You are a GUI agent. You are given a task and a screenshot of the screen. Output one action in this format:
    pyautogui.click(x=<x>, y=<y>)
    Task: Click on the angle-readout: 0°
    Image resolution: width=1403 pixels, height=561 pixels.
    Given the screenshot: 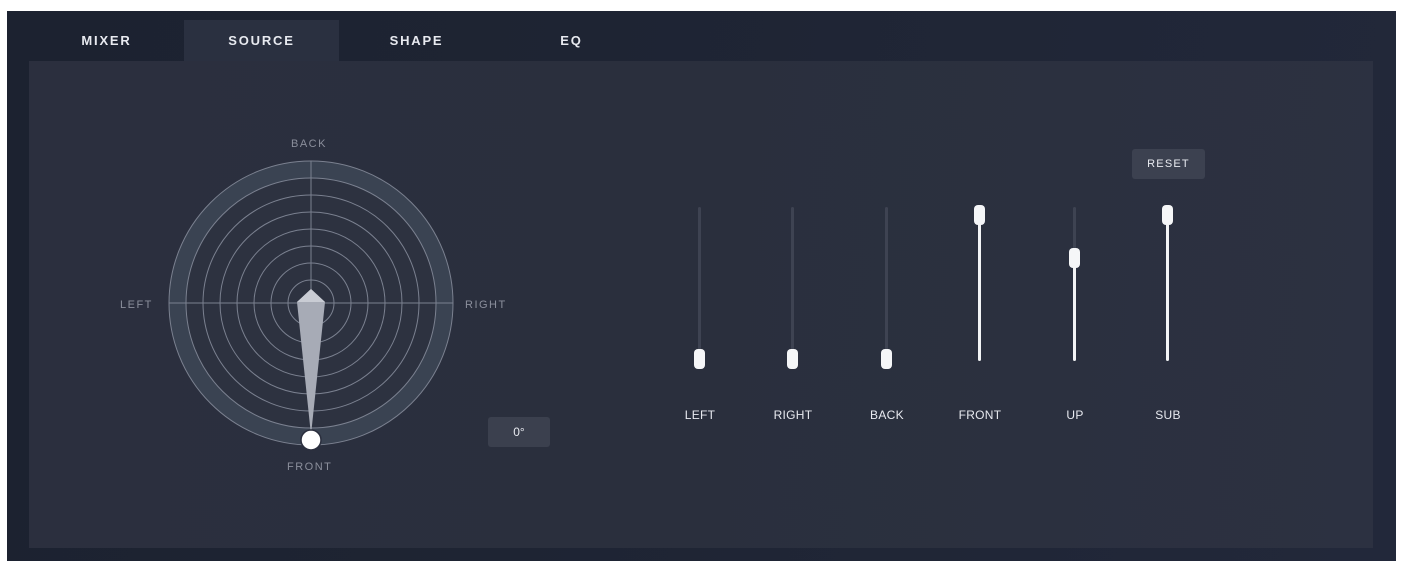 What is the action you would take?
    pyautogui.click(x=519, y=432)
    